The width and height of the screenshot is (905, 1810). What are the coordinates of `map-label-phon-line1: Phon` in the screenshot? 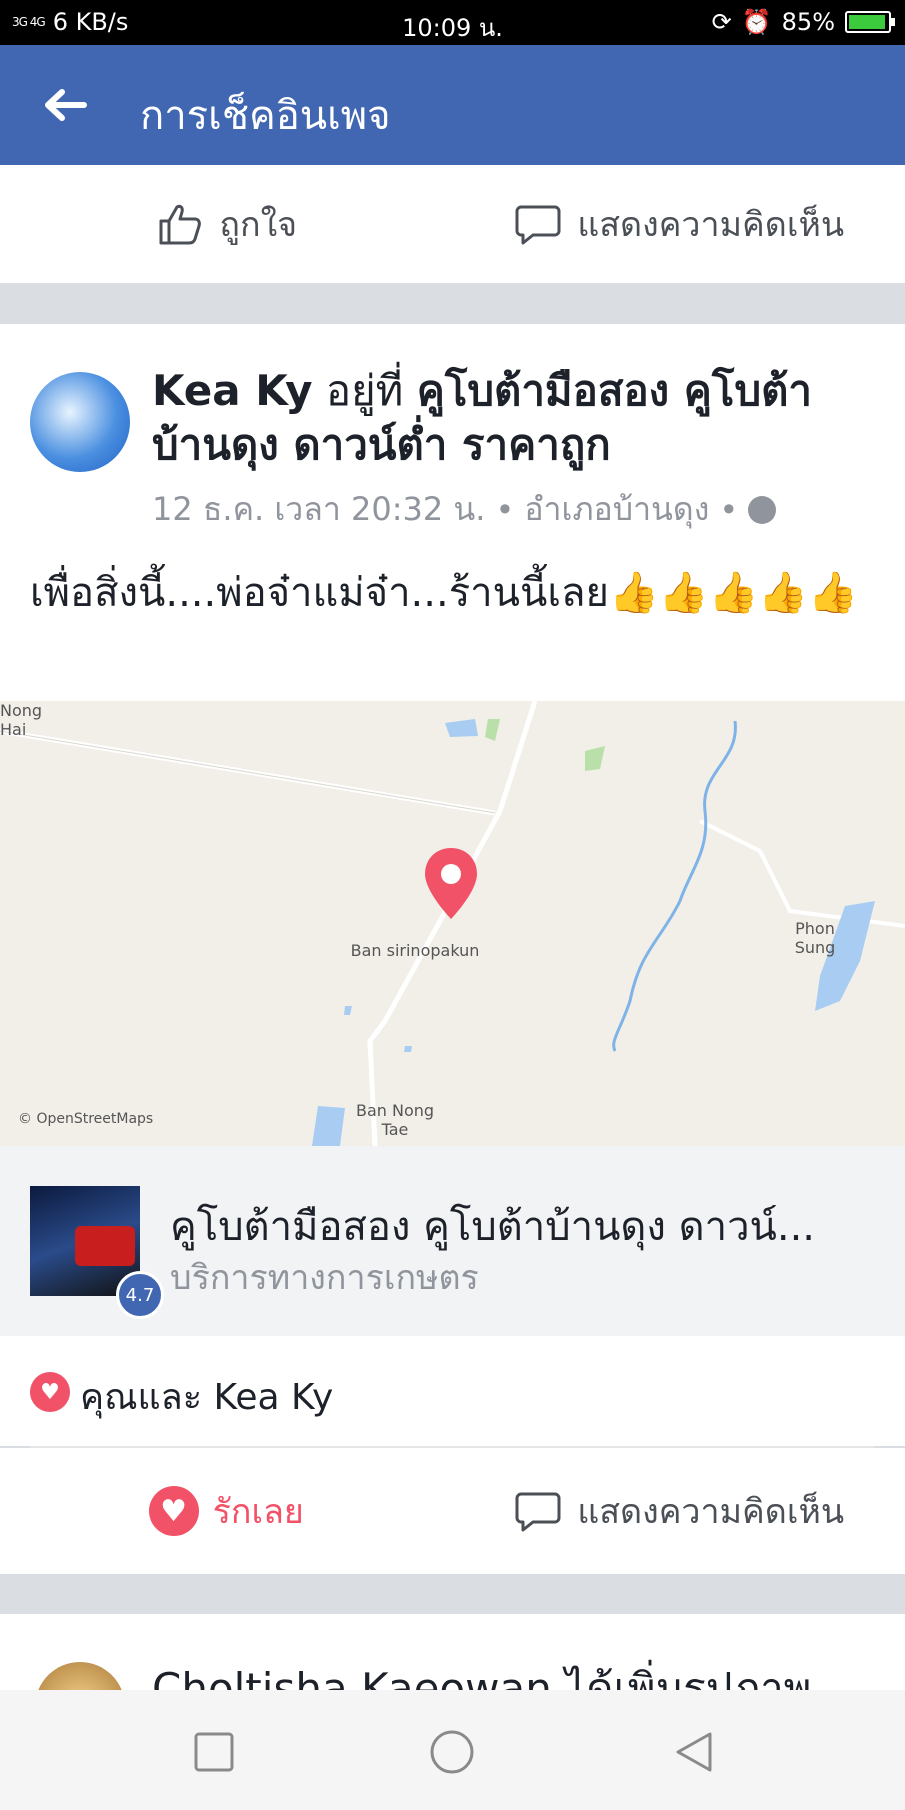 It's located at (815, 928).